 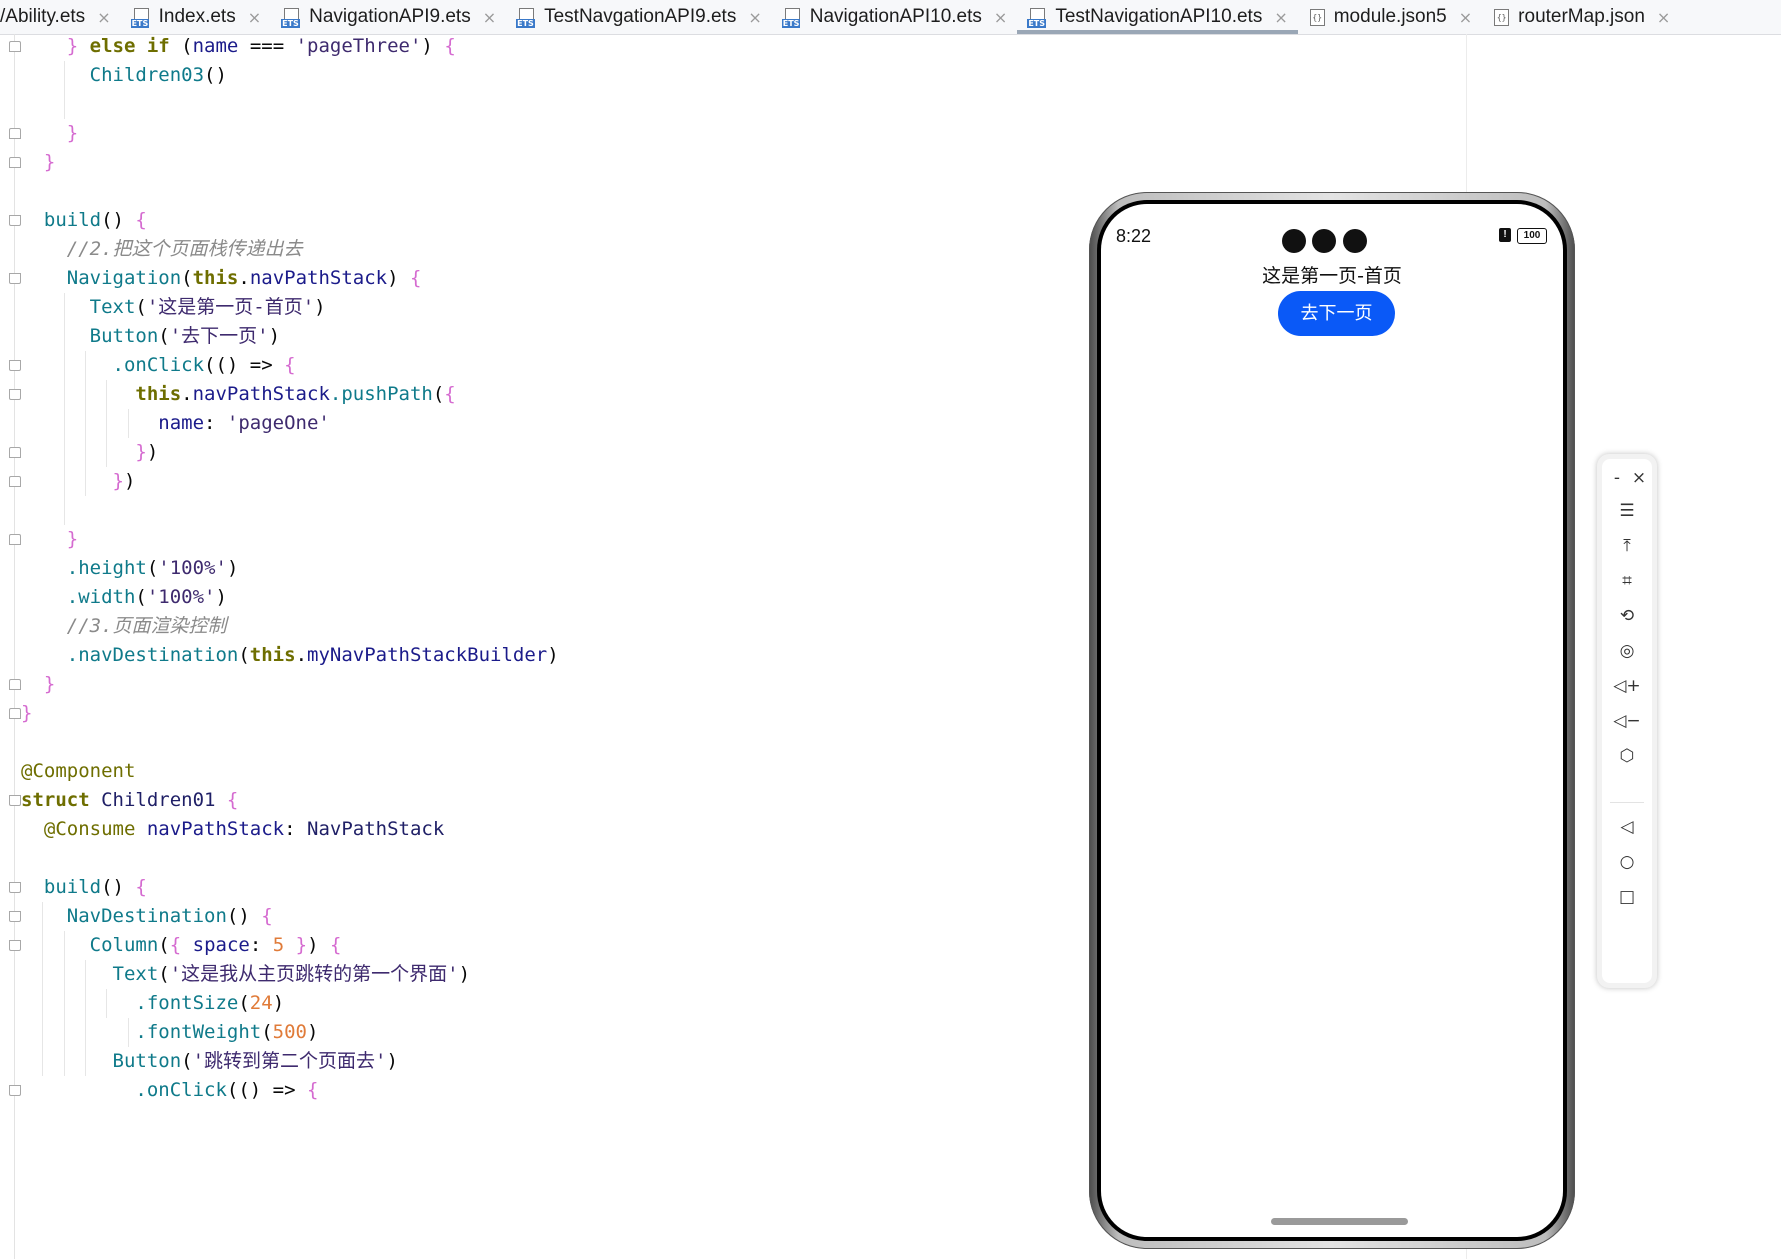 I want to click on code-line: //3.页面渲染控制, so click(x=124, y=626).